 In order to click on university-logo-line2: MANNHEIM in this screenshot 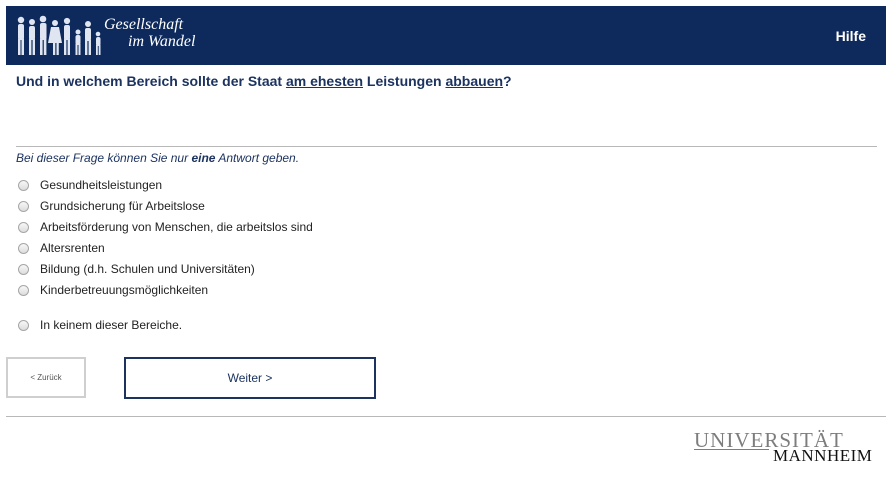, I will do `click(823, 455)`.